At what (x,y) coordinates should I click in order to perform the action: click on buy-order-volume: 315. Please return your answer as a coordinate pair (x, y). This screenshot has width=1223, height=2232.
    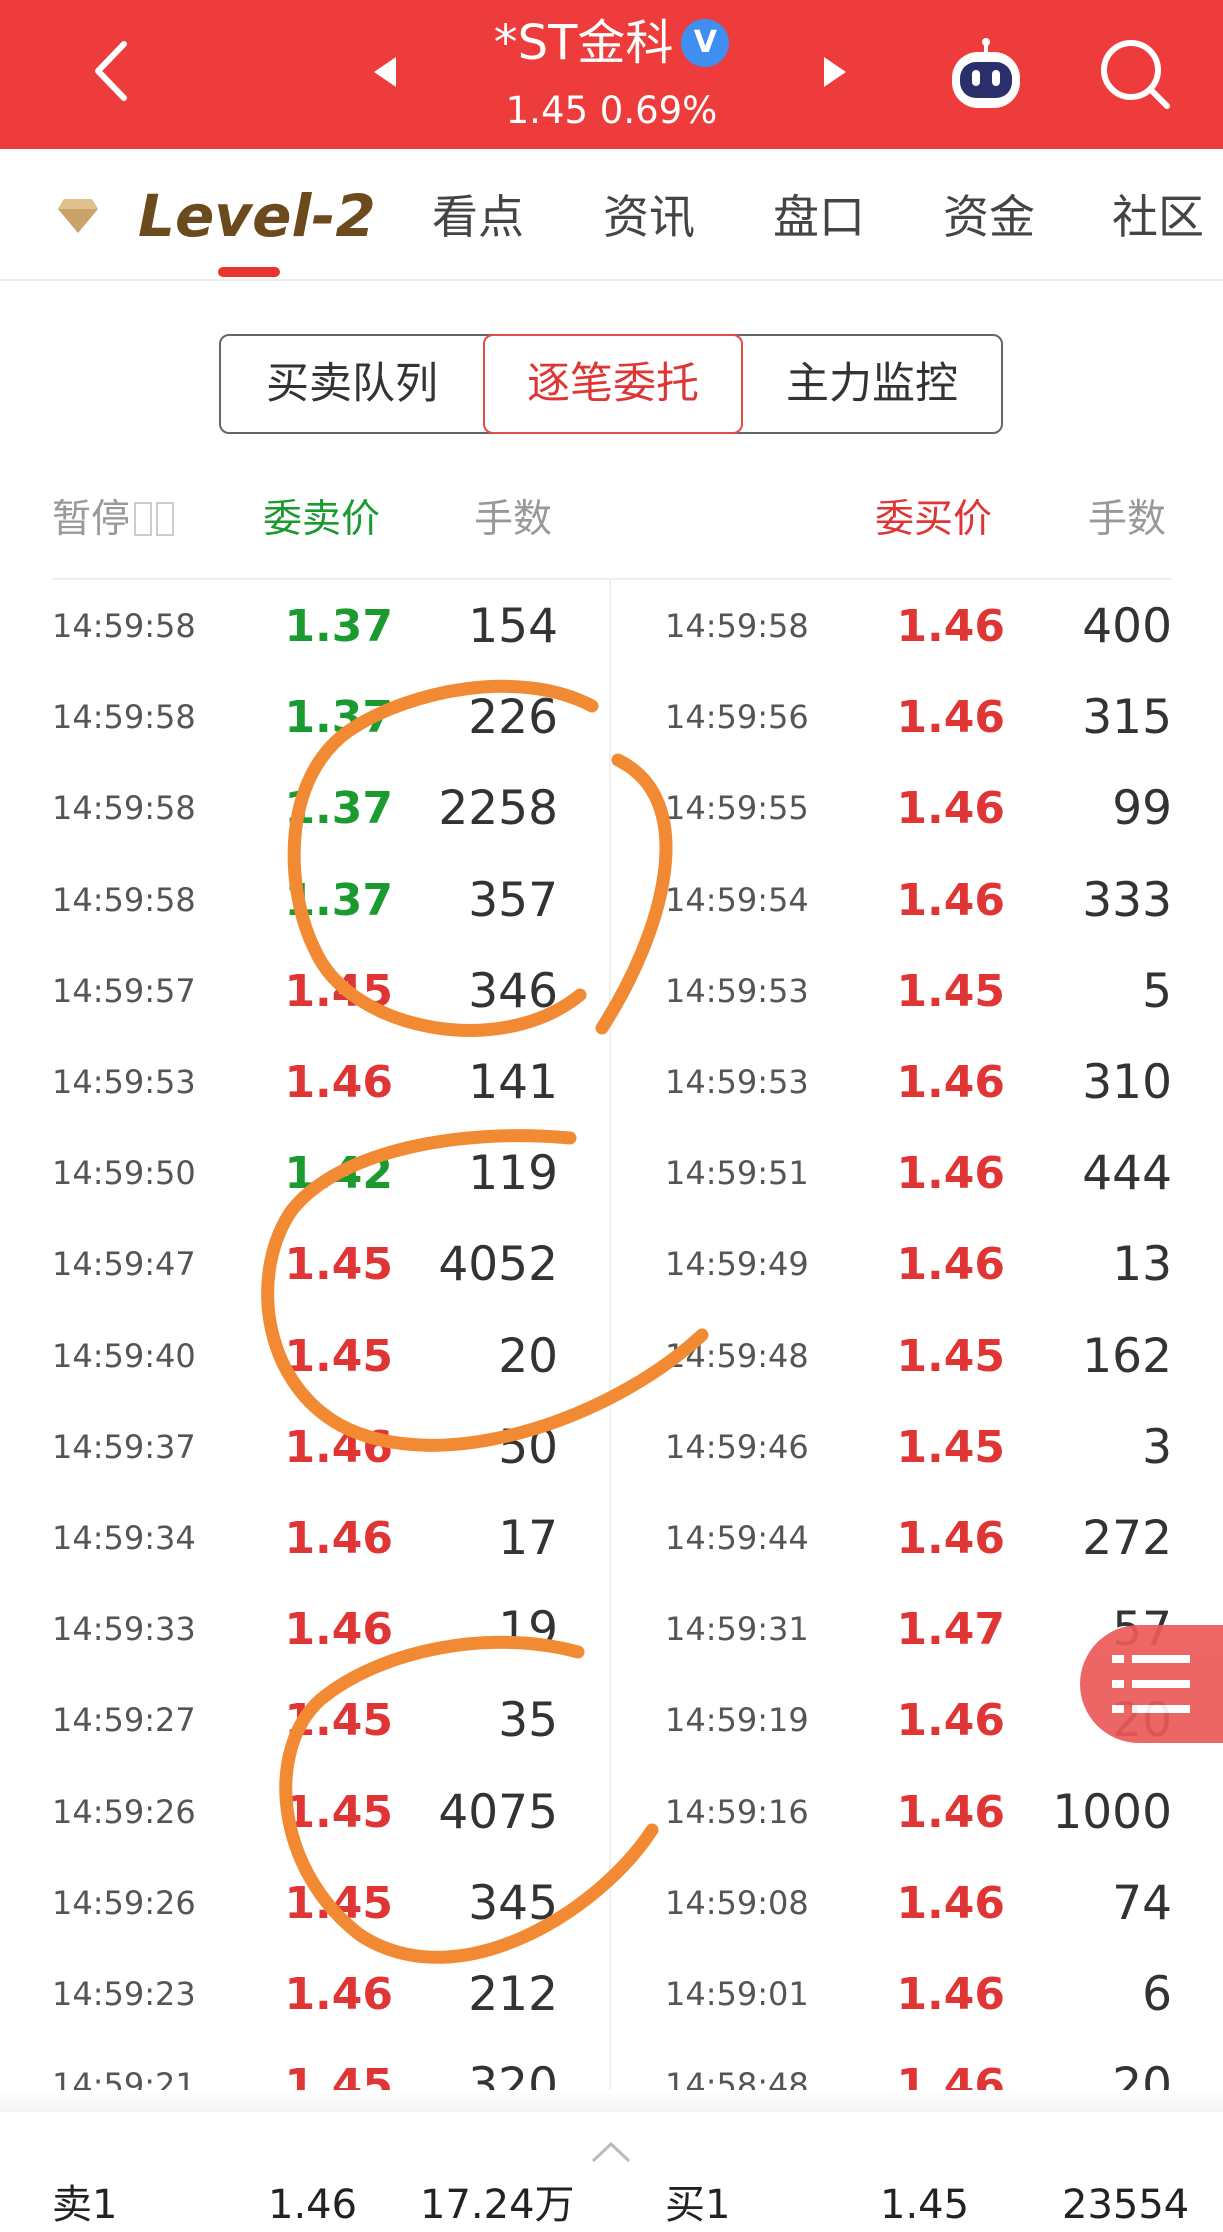
    Looking at the image, I should click on (1127, 718).